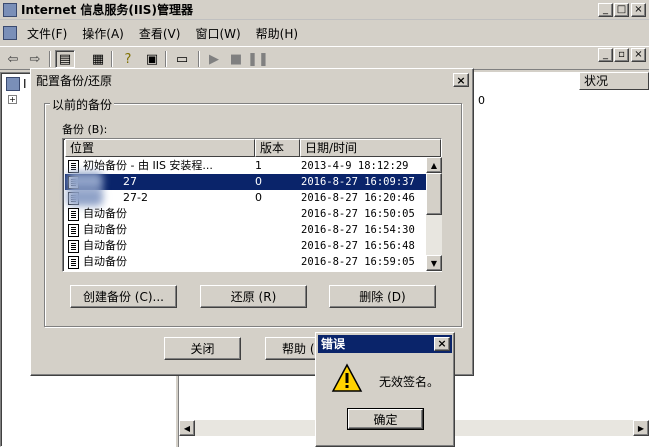 The height and width of the screenshot is (447, 649). Describe the element at coordinates (358, 182) in the screenshot. I see `row-datetime: 2016-8-27 16:09:37` at that location.